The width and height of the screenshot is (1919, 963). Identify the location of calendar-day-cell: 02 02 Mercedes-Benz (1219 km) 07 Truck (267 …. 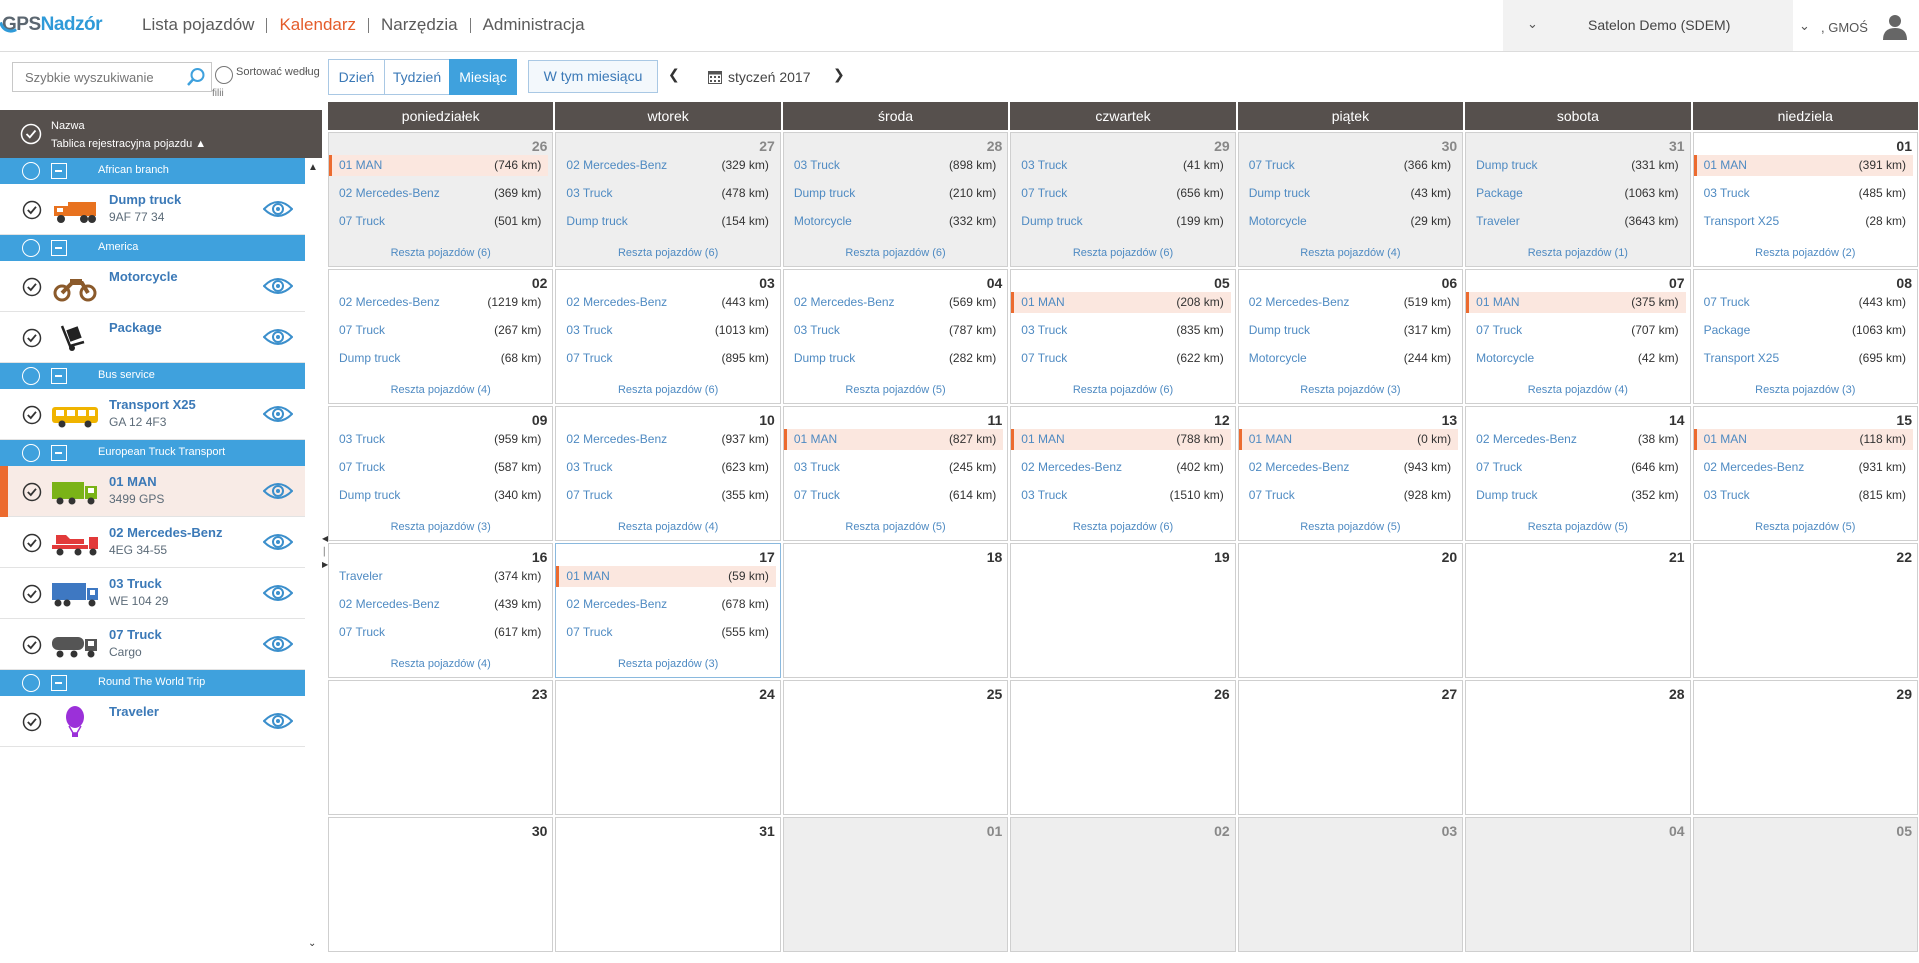
(441, 336).